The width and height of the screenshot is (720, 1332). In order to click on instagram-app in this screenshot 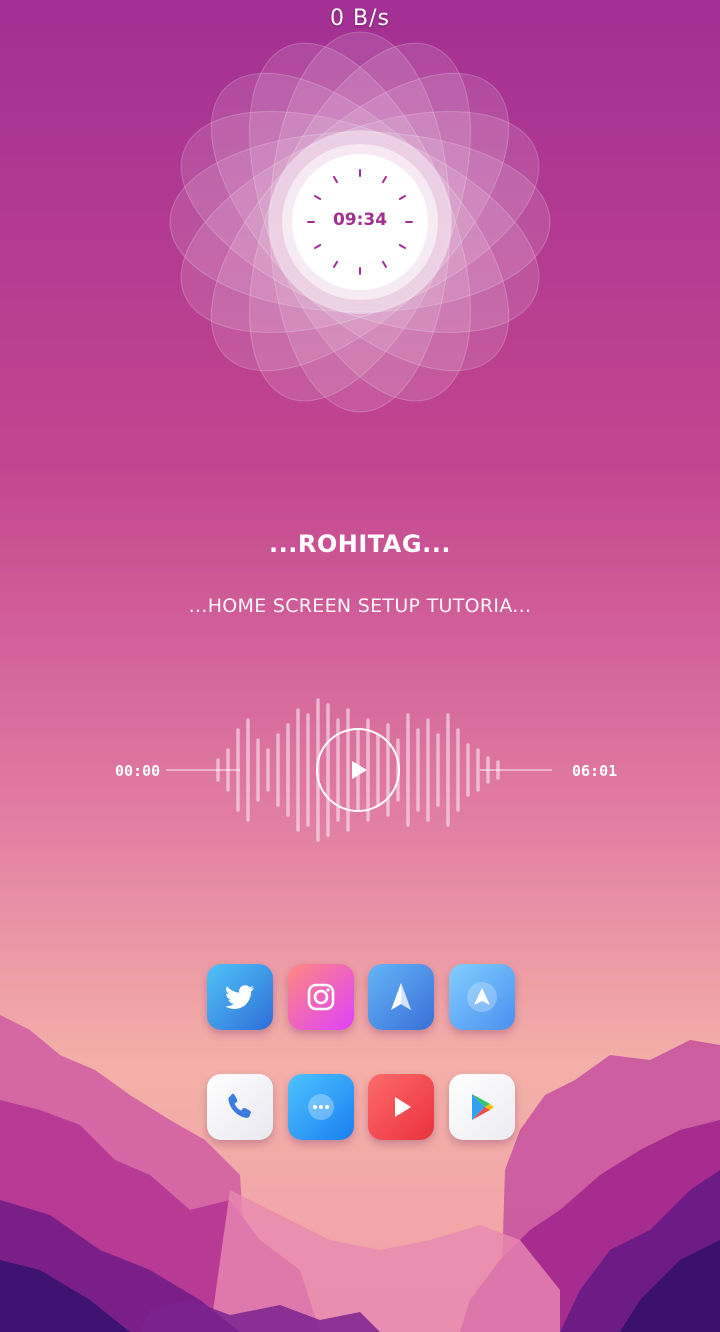, I will do `click(320, 997)`.